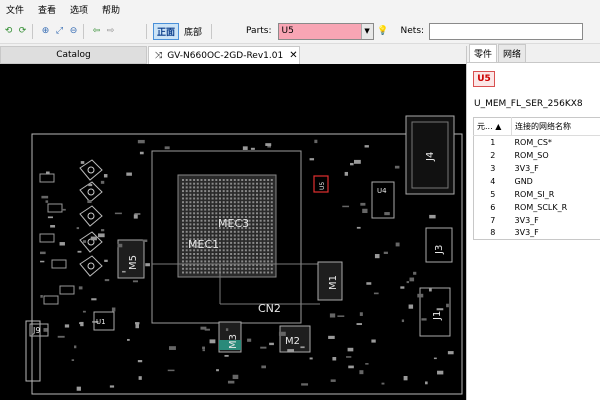  I want to click on menu-options: 选项, so click(79, 9).